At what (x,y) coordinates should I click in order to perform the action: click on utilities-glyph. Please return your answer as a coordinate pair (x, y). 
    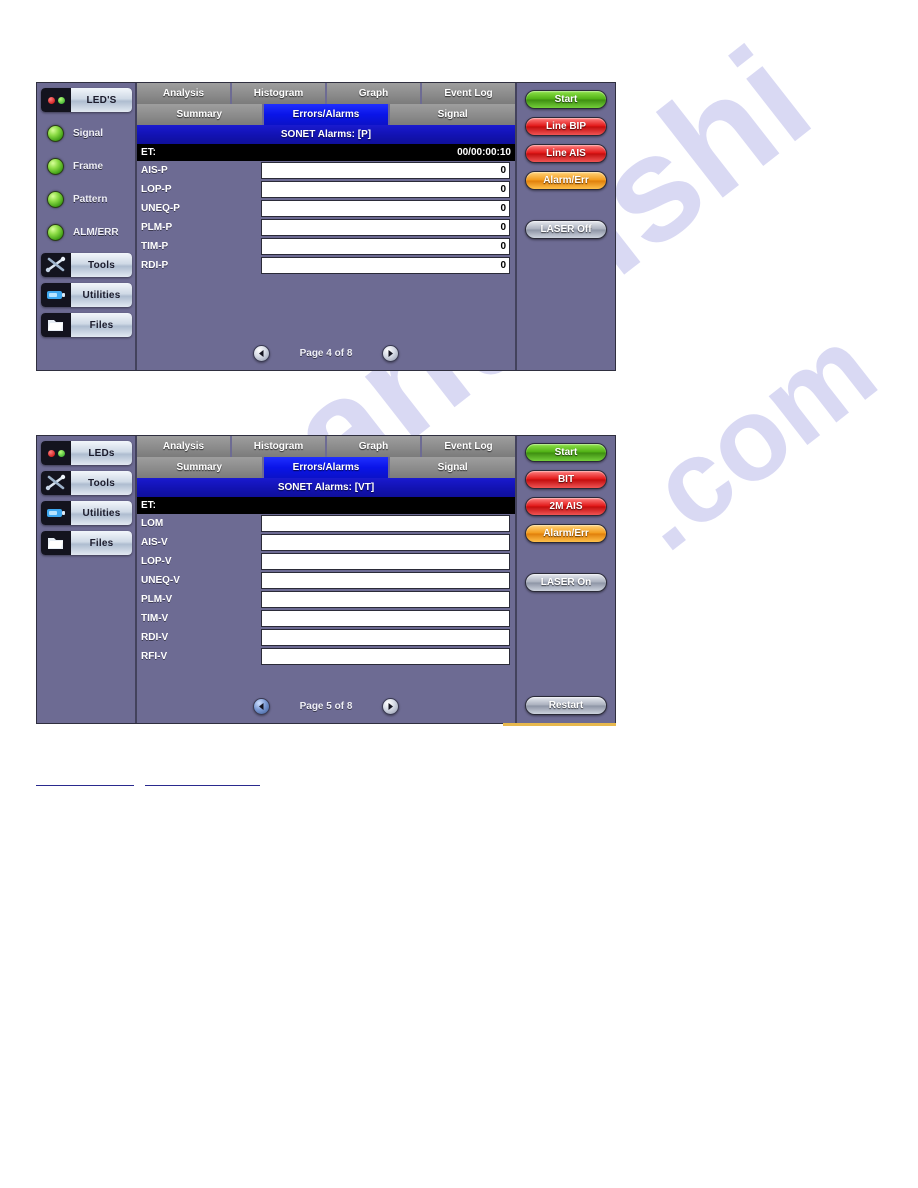
    Looking at the image, I should click on (56, 513).